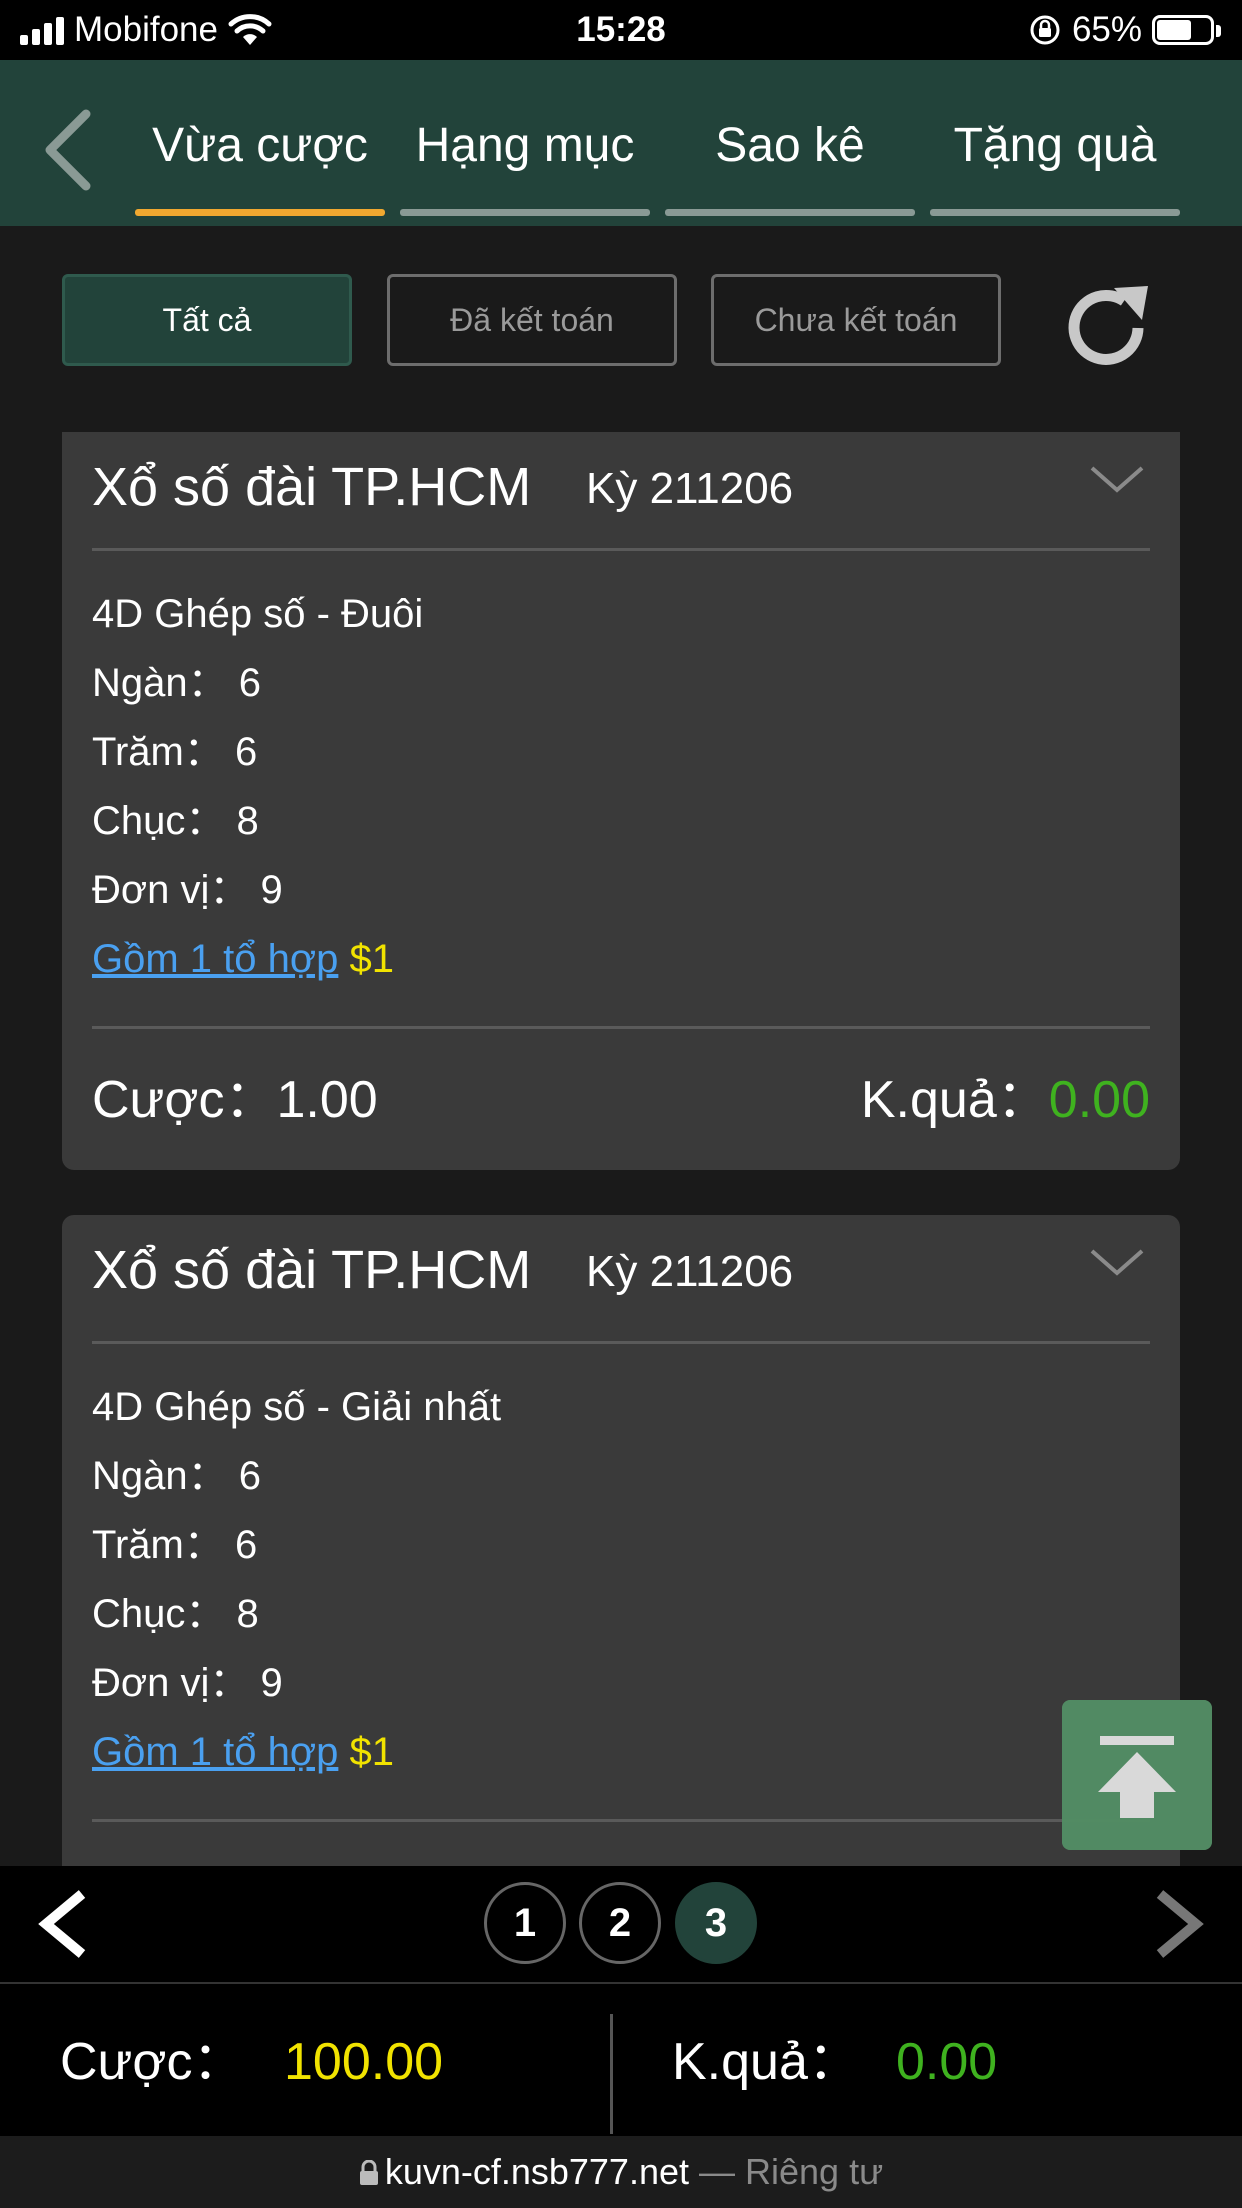  I want to click on status-bar: Mobifone 15:28 65%, so click(621, 30).